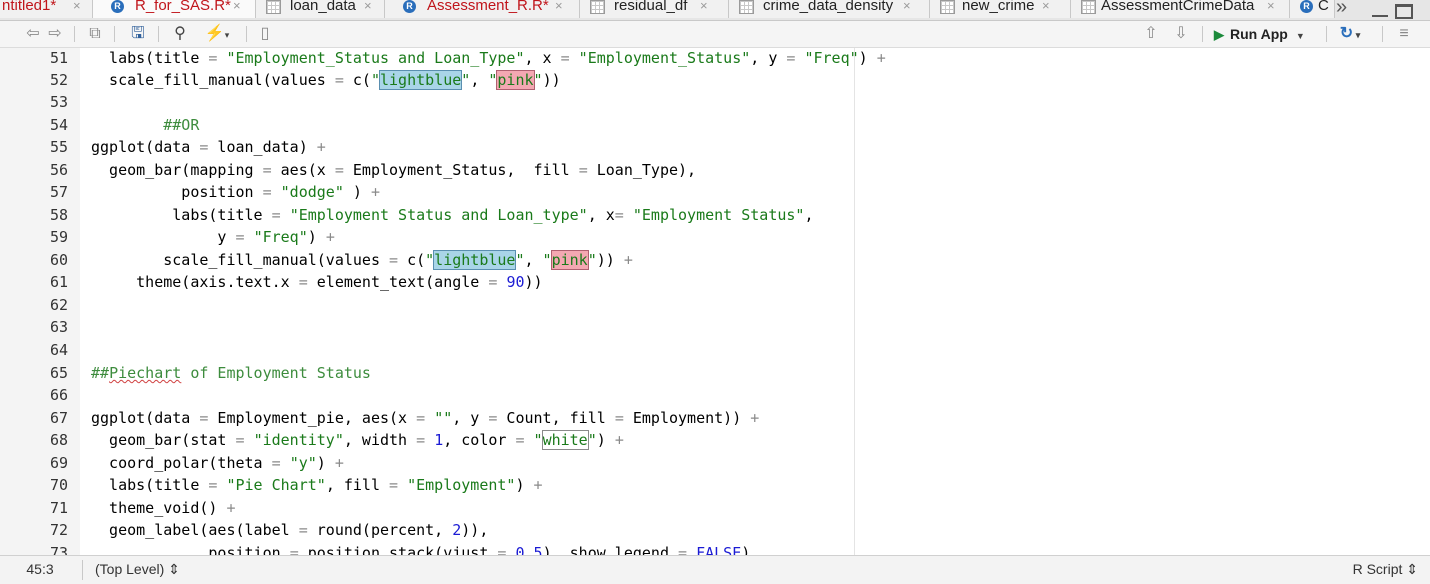 Image resolution: width=1430 pixels, height=584 pixels. I want to click on code-line: 53, so click(715, 102).